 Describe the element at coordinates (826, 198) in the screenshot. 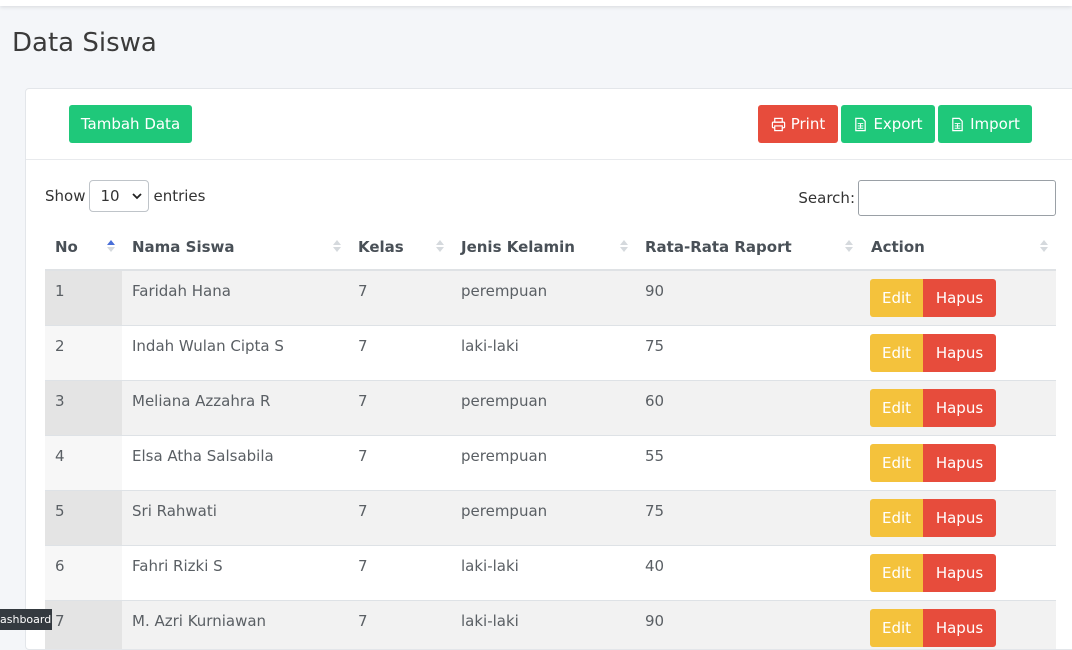

I see `search-label: Search:` at that location.